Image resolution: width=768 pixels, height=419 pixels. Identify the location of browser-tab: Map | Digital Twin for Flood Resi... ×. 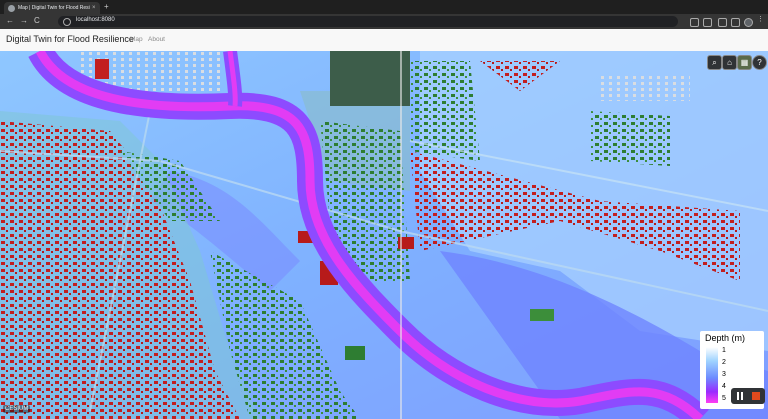
(52, 8).